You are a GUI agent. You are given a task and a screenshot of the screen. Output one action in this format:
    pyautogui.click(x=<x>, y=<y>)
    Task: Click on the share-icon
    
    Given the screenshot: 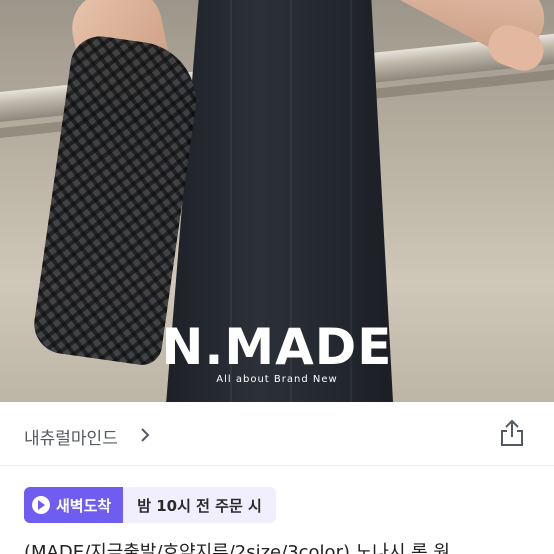 What is the action you would take?
    pyautogui.click(x=512, y=433)
    